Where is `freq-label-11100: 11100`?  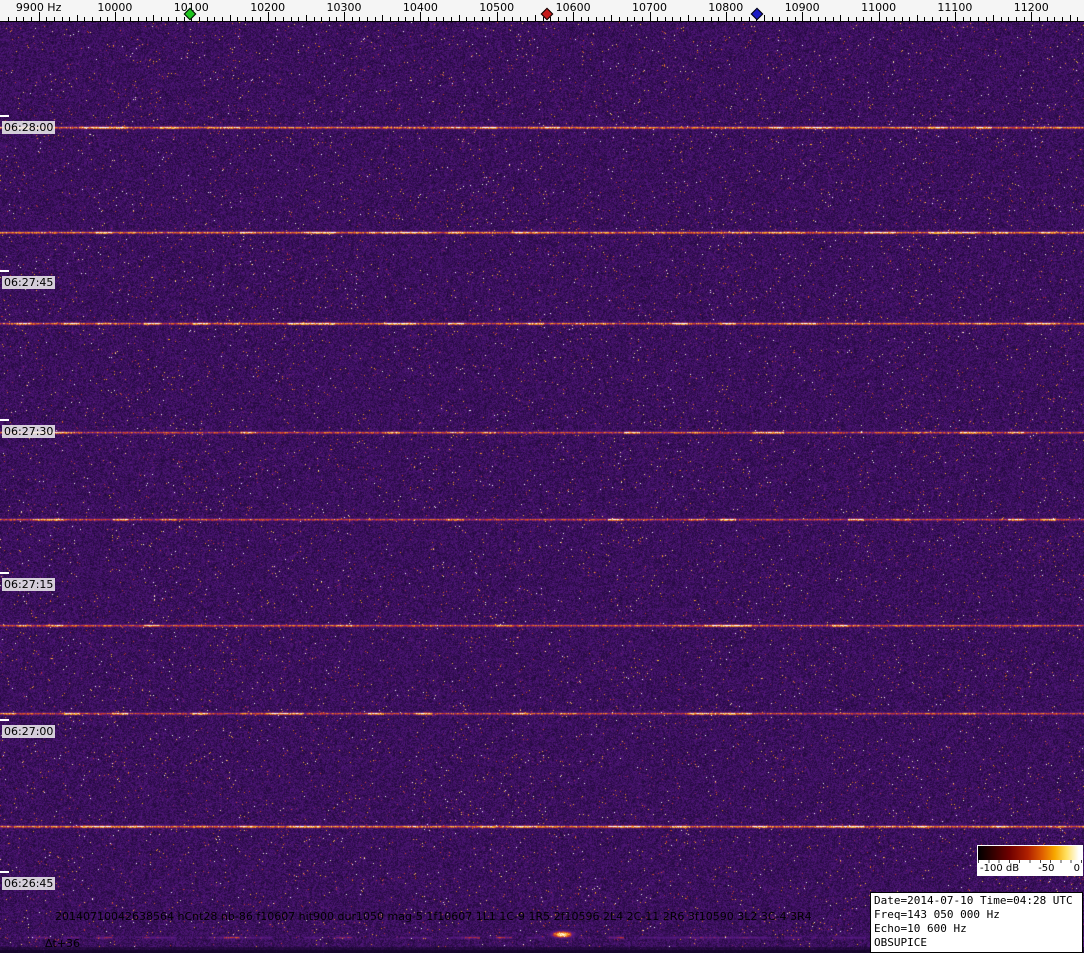
freq-label-11100: 11100 is located at coordinates (955, 7).